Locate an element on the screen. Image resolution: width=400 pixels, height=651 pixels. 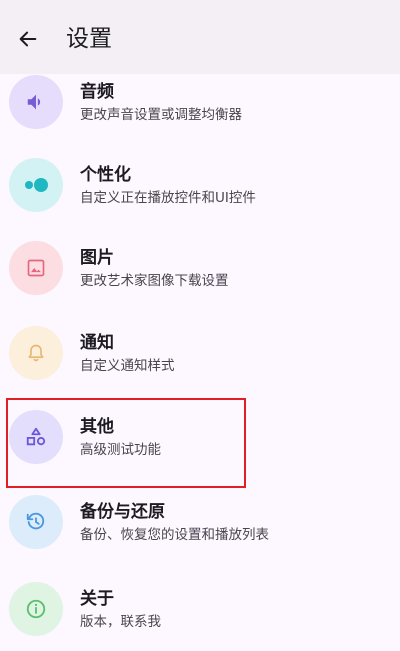
settings-item-notifications: 通知 自定义通知样式 is located at coordinates (200, 353).